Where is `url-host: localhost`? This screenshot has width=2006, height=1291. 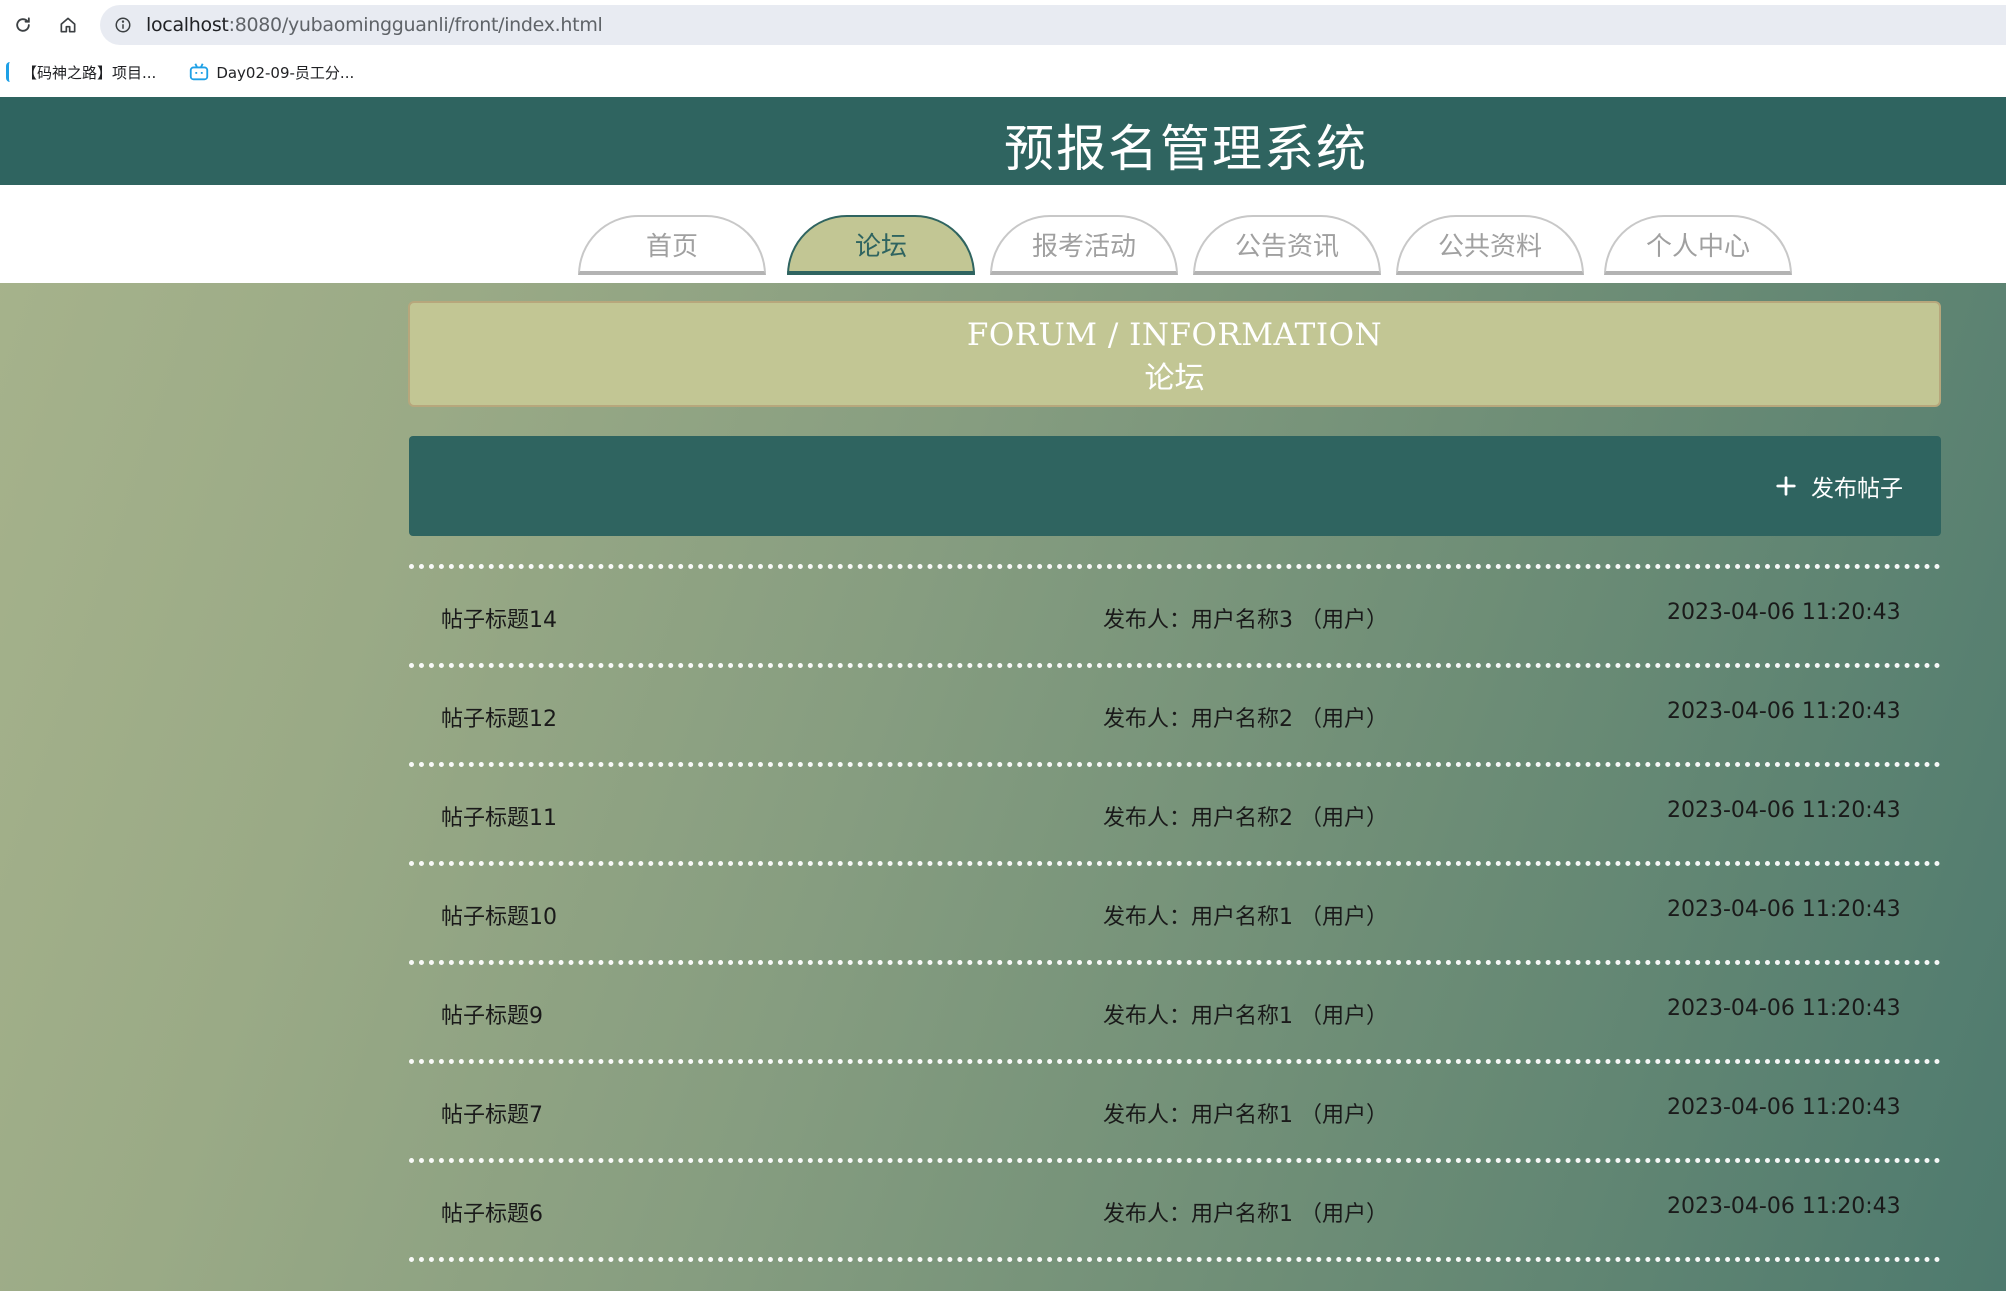
url-host: localhost is located at coordinates (187, 25).